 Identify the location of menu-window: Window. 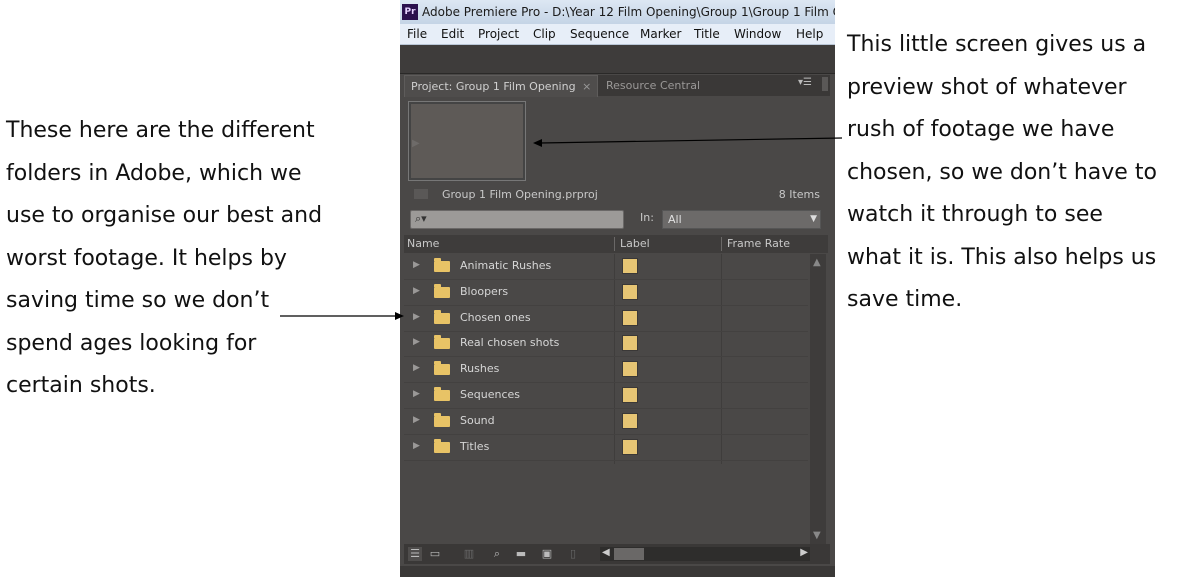
(757, 34).